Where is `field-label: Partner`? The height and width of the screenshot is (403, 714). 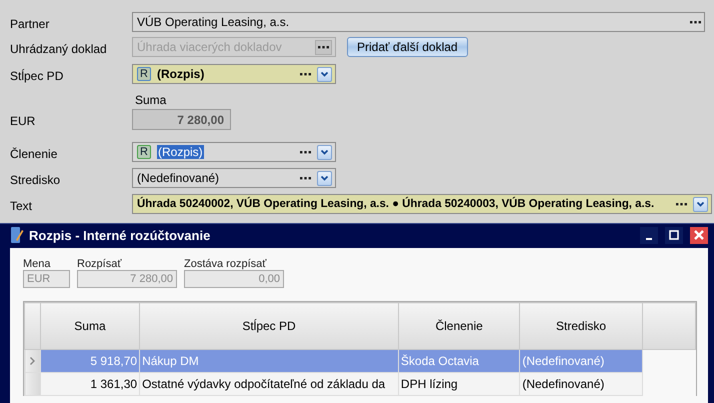 field-label: Partner is located at coordinates (30, 23).